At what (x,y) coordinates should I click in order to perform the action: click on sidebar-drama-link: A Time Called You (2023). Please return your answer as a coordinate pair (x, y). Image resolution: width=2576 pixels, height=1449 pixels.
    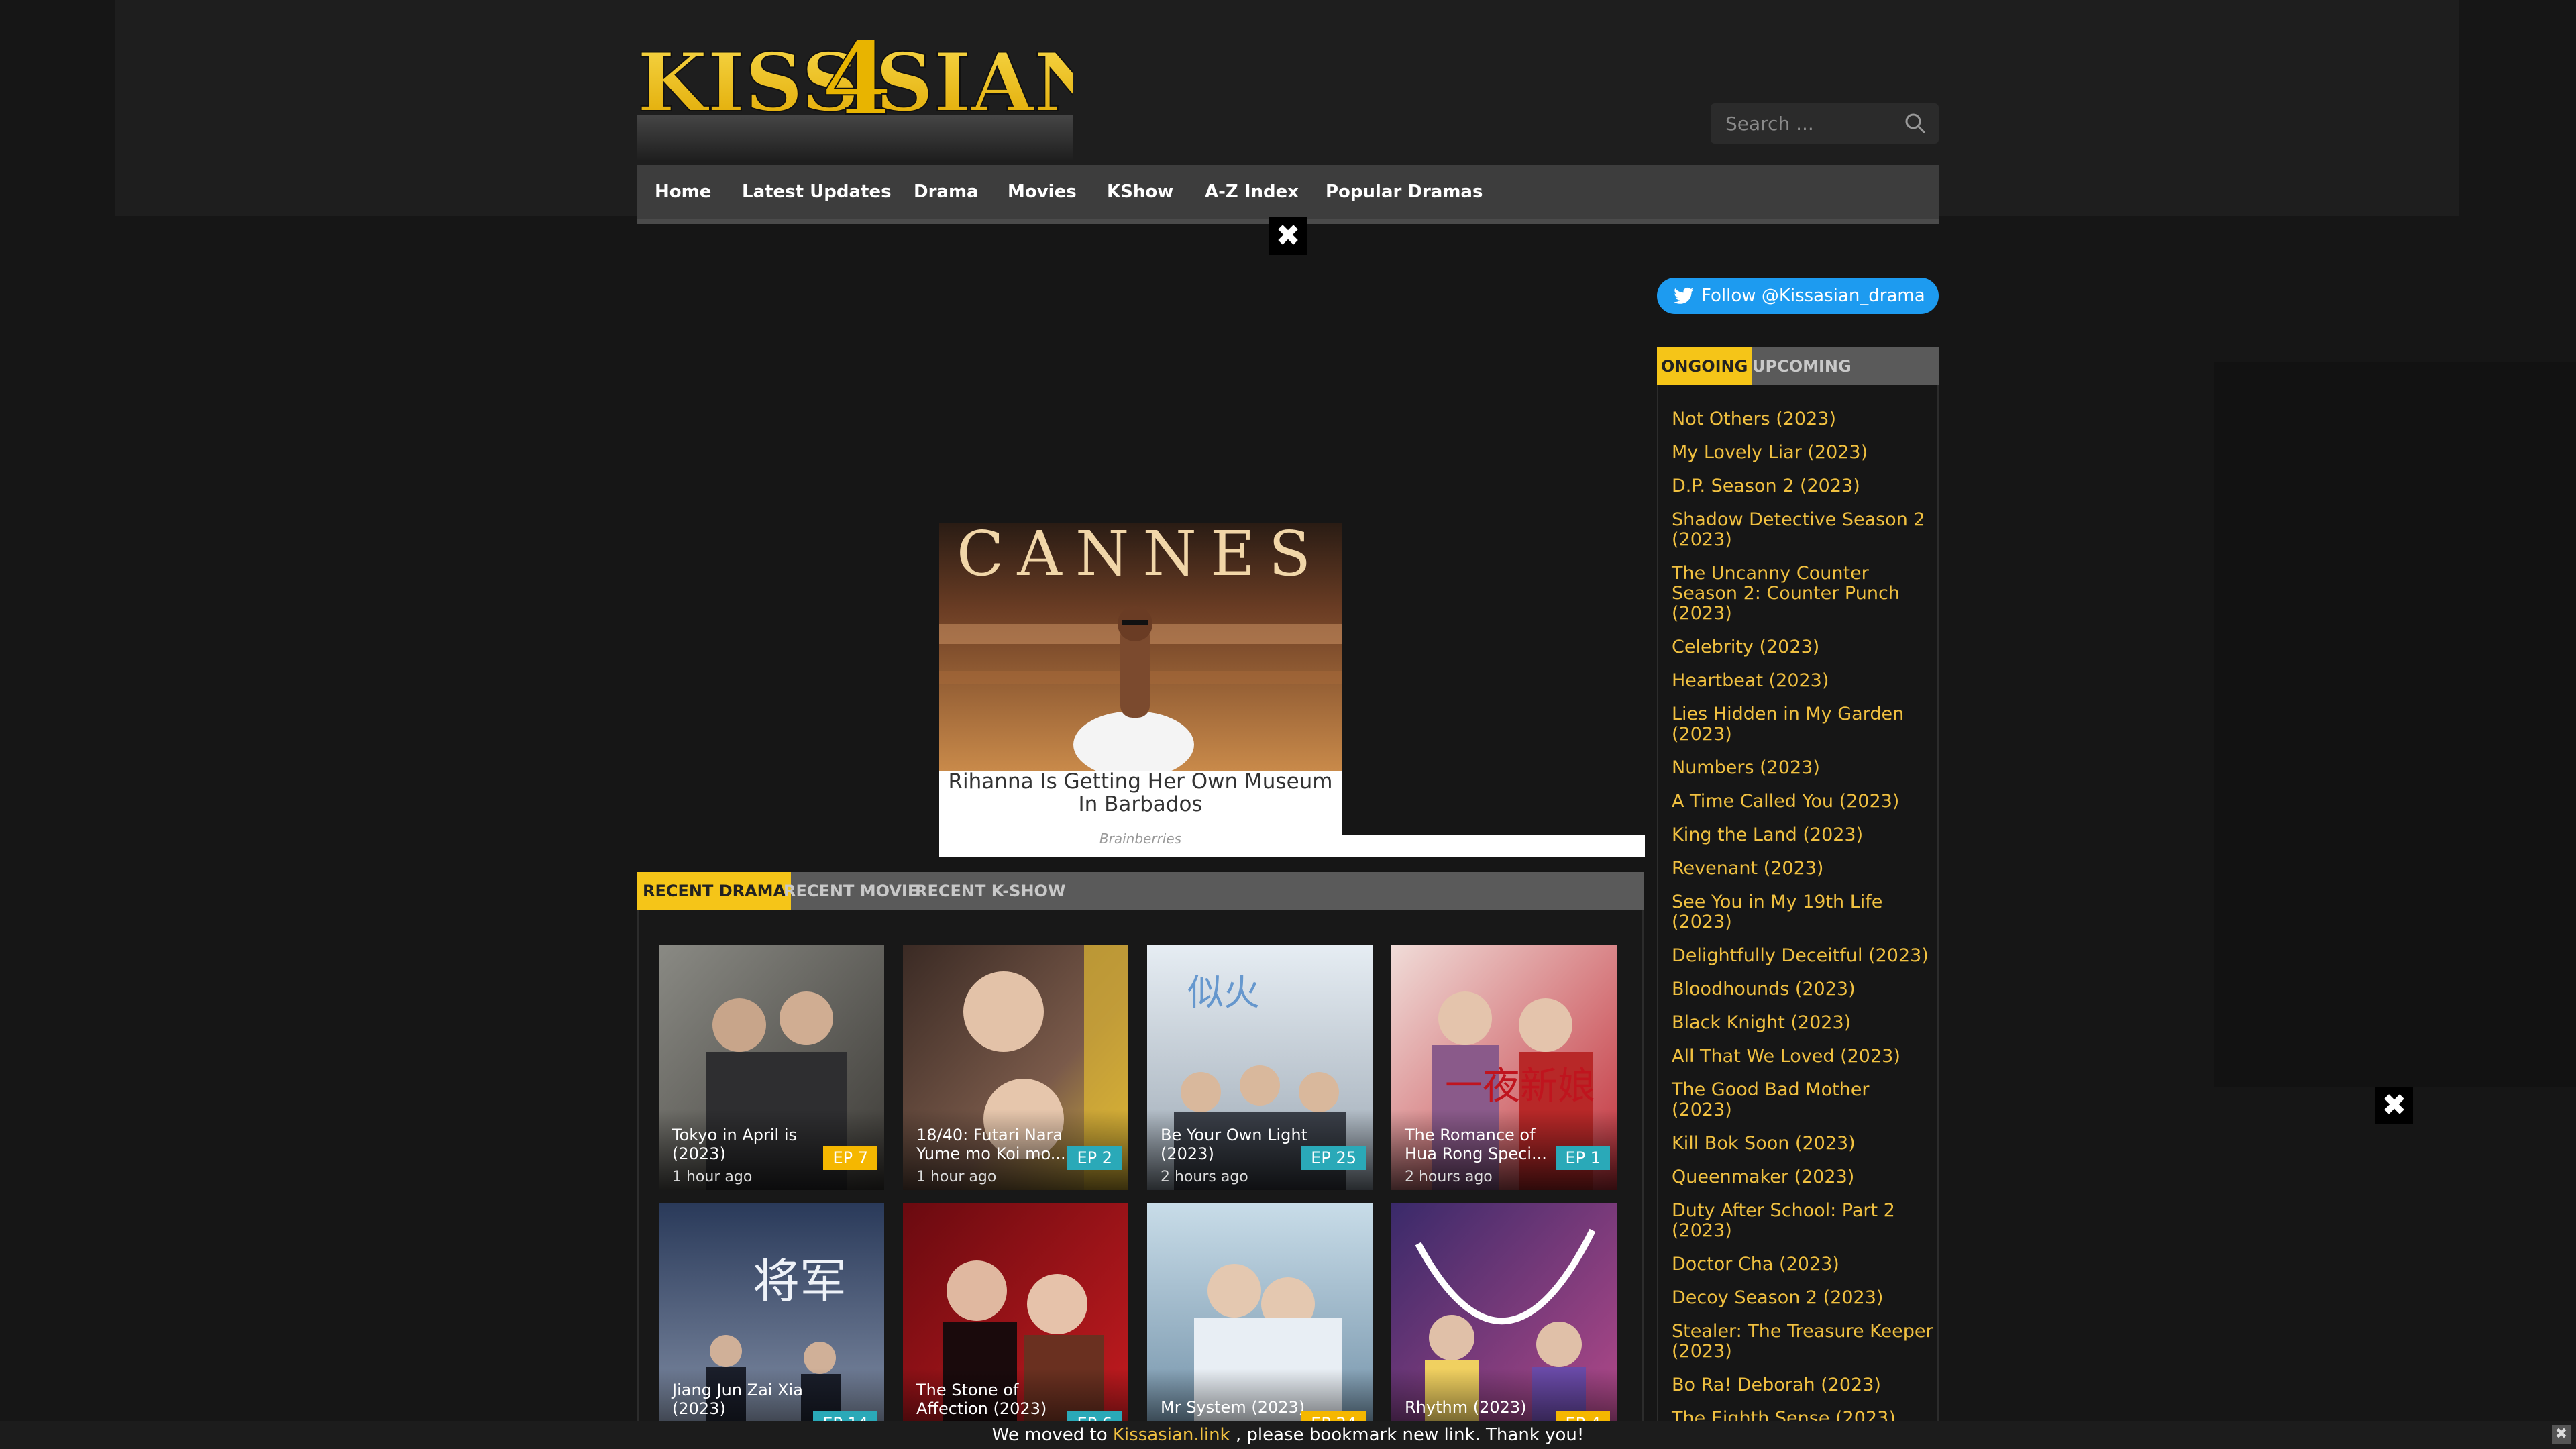
    Looking at the image, I should click on (1802, 802).